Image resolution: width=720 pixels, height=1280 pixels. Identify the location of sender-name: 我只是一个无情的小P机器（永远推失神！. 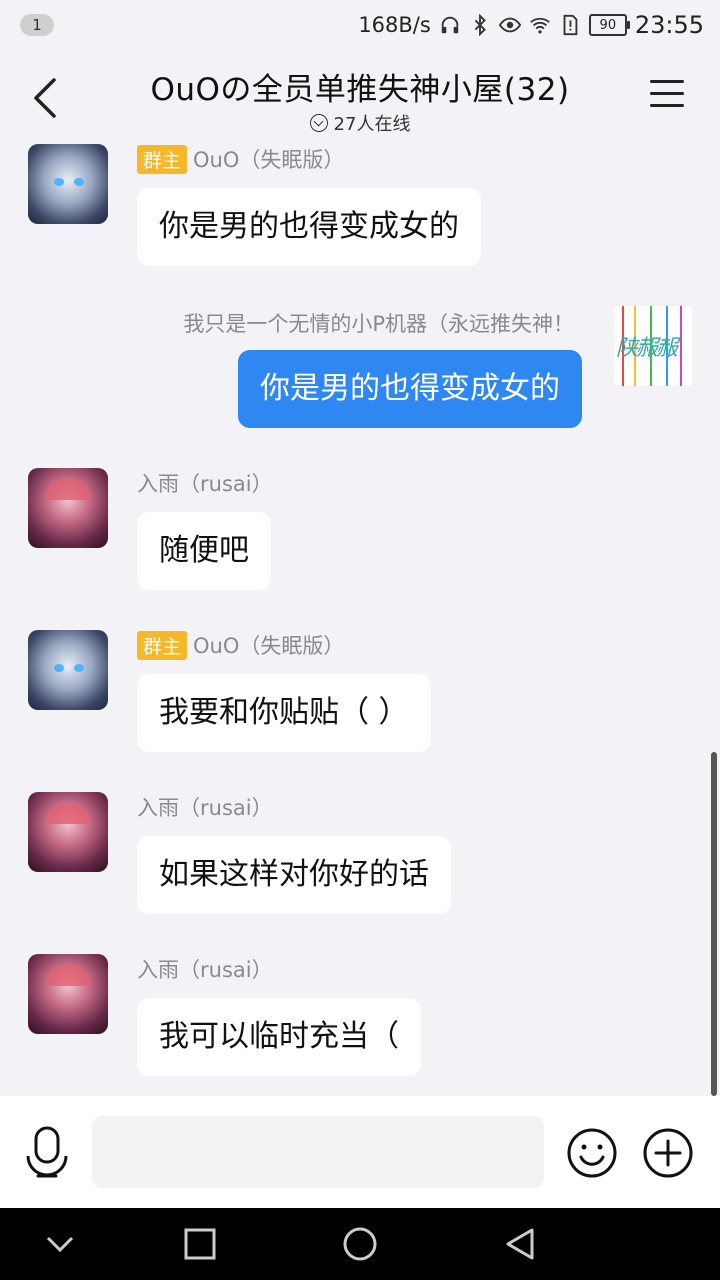
(378, 324).